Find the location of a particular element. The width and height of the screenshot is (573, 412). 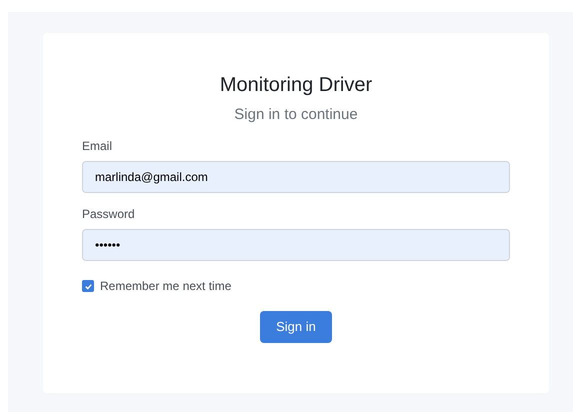

card-title: Monitoring Driver is located at coordinates (296, 85).